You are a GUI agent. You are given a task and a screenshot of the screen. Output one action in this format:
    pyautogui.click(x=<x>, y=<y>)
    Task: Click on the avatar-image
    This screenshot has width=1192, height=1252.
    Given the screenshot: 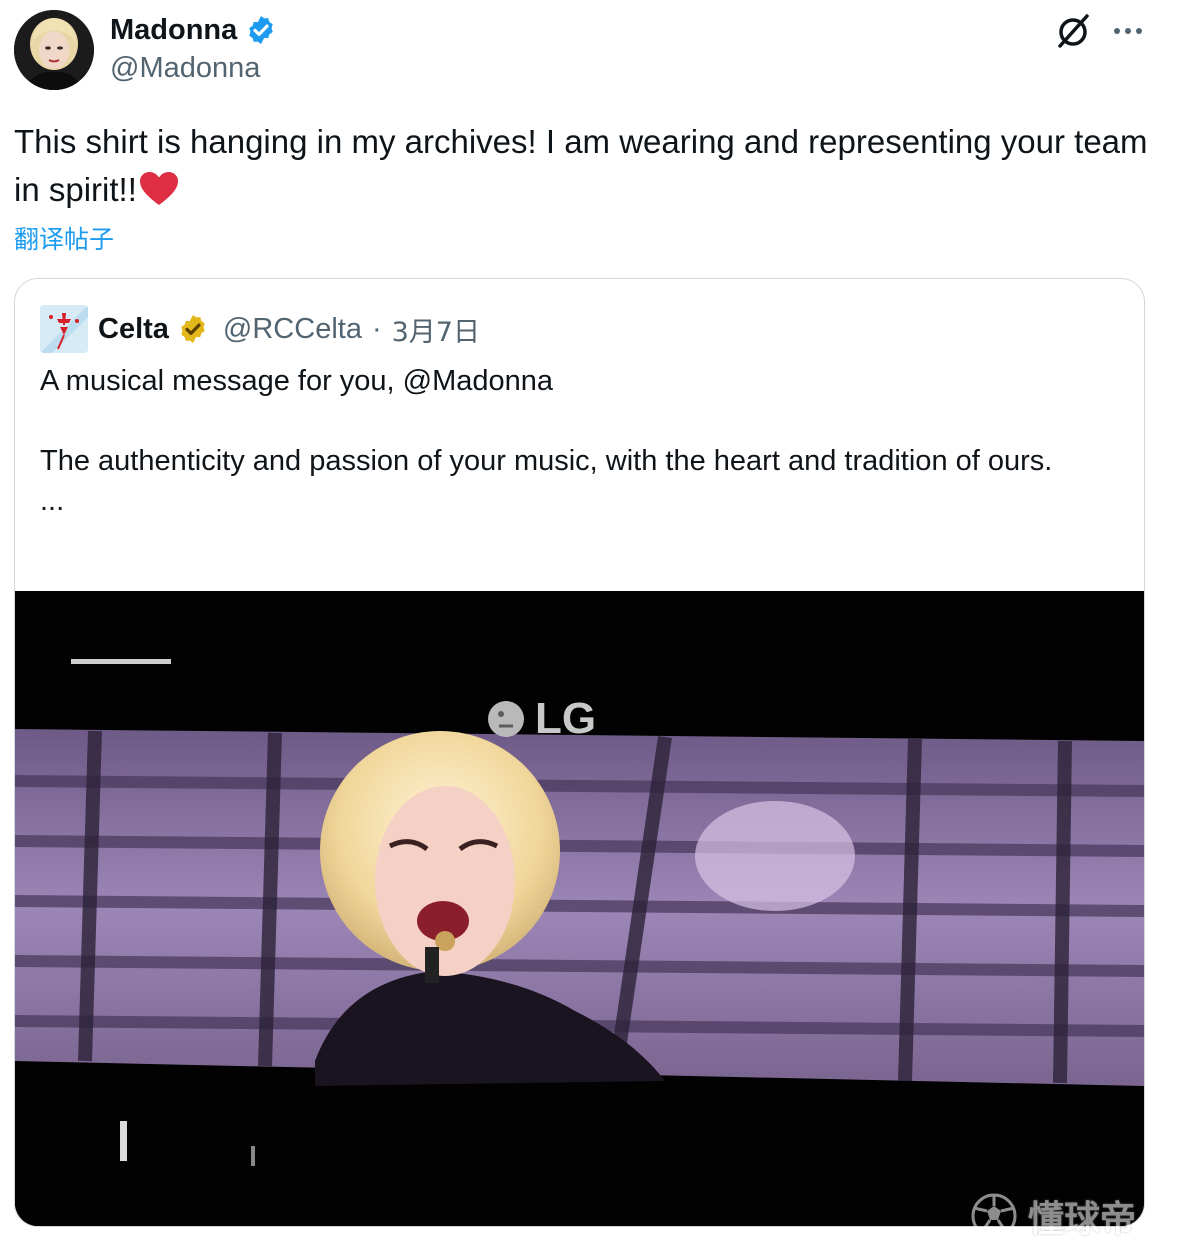 What is the action you would take?
    pyautogui.click(x=54, y=50)
    